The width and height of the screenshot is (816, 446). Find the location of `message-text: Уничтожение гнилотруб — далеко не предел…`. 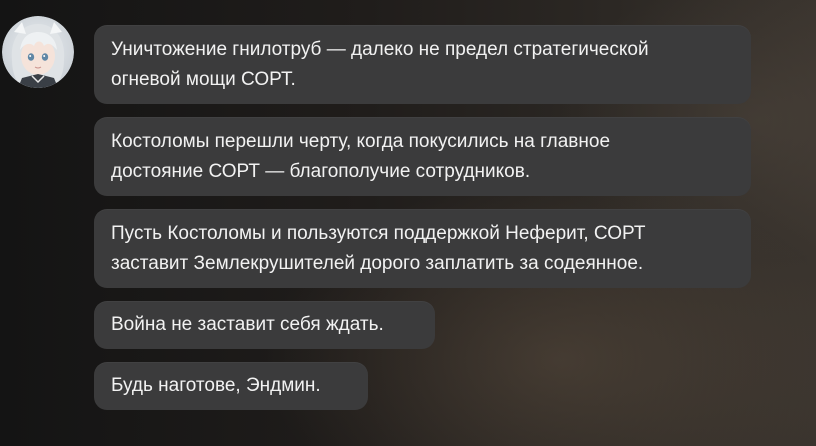

message-text: Уничтожение гнилотруб — далеко не предел… is located at coordinates (380, 64).